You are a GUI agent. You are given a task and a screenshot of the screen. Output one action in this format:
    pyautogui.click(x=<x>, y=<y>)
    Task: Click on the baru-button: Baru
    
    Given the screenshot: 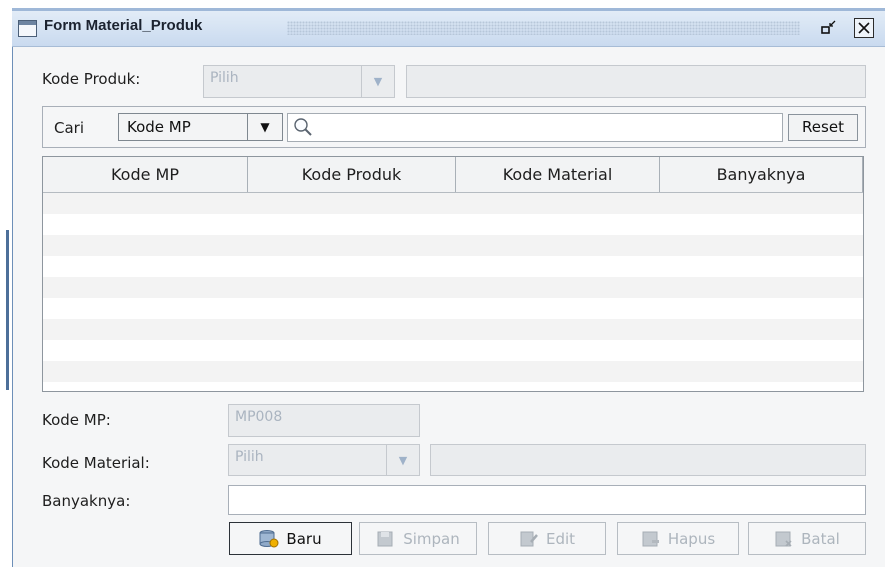 What is the action you would take?
    pyautogui.click(x=290, y=538)
    